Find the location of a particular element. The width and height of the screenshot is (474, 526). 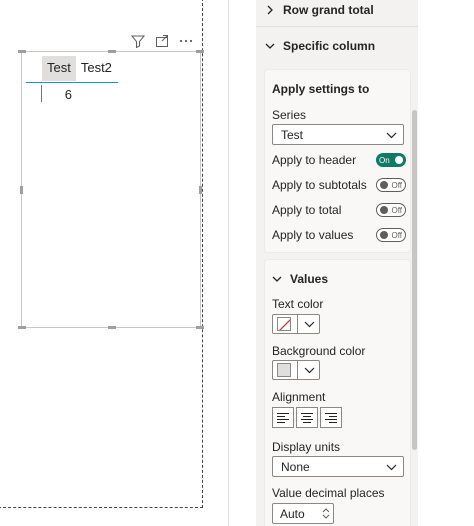

apply-total-toggle: Off is located at coordinates (391, 210).